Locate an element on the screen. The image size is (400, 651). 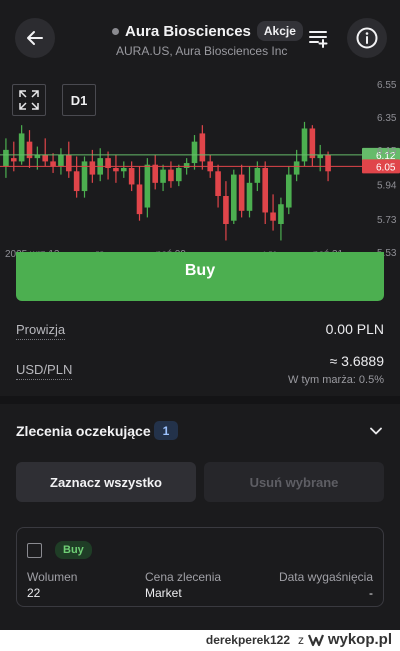
fx-rate-label: USD/PLN is located at coordinates (44, 371).